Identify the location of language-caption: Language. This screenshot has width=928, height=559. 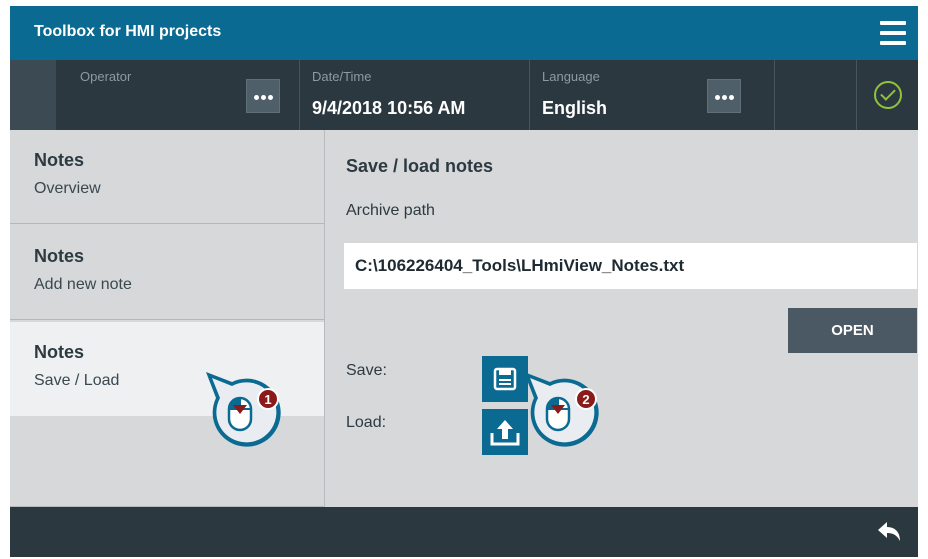
(571, 76).